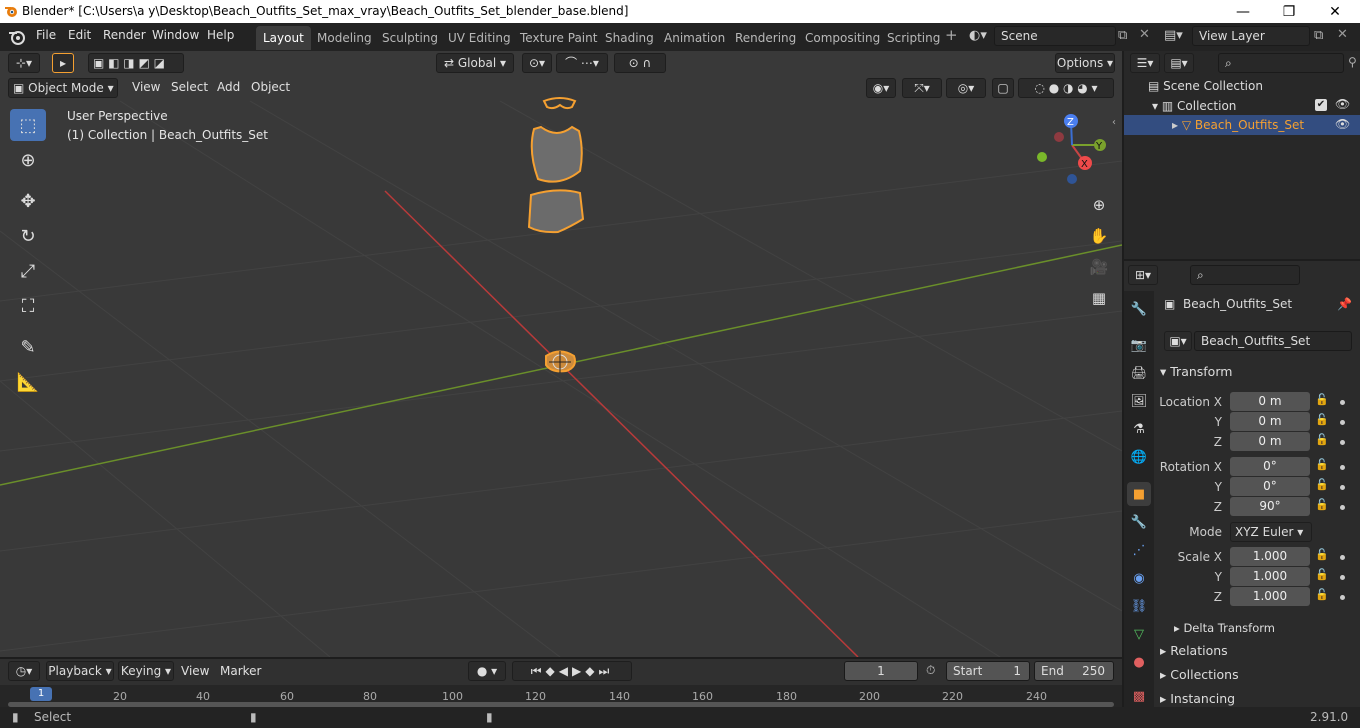 This screenshot has height=728, width=1360. I want to click on close-window-button: ✕, so click(1335, 11).